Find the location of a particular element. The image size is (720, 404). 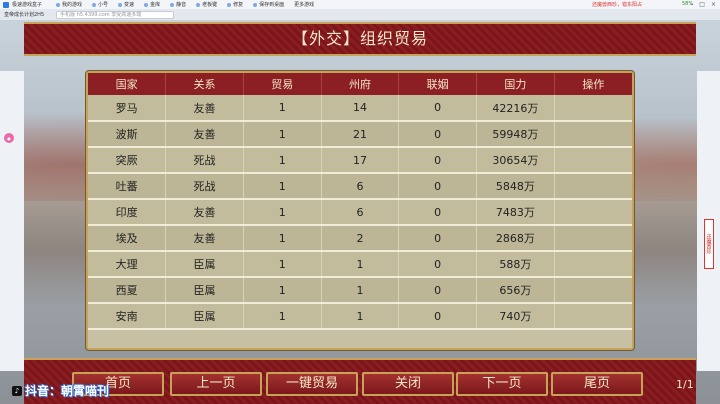

games-icon is located at coordinates (58, 4).